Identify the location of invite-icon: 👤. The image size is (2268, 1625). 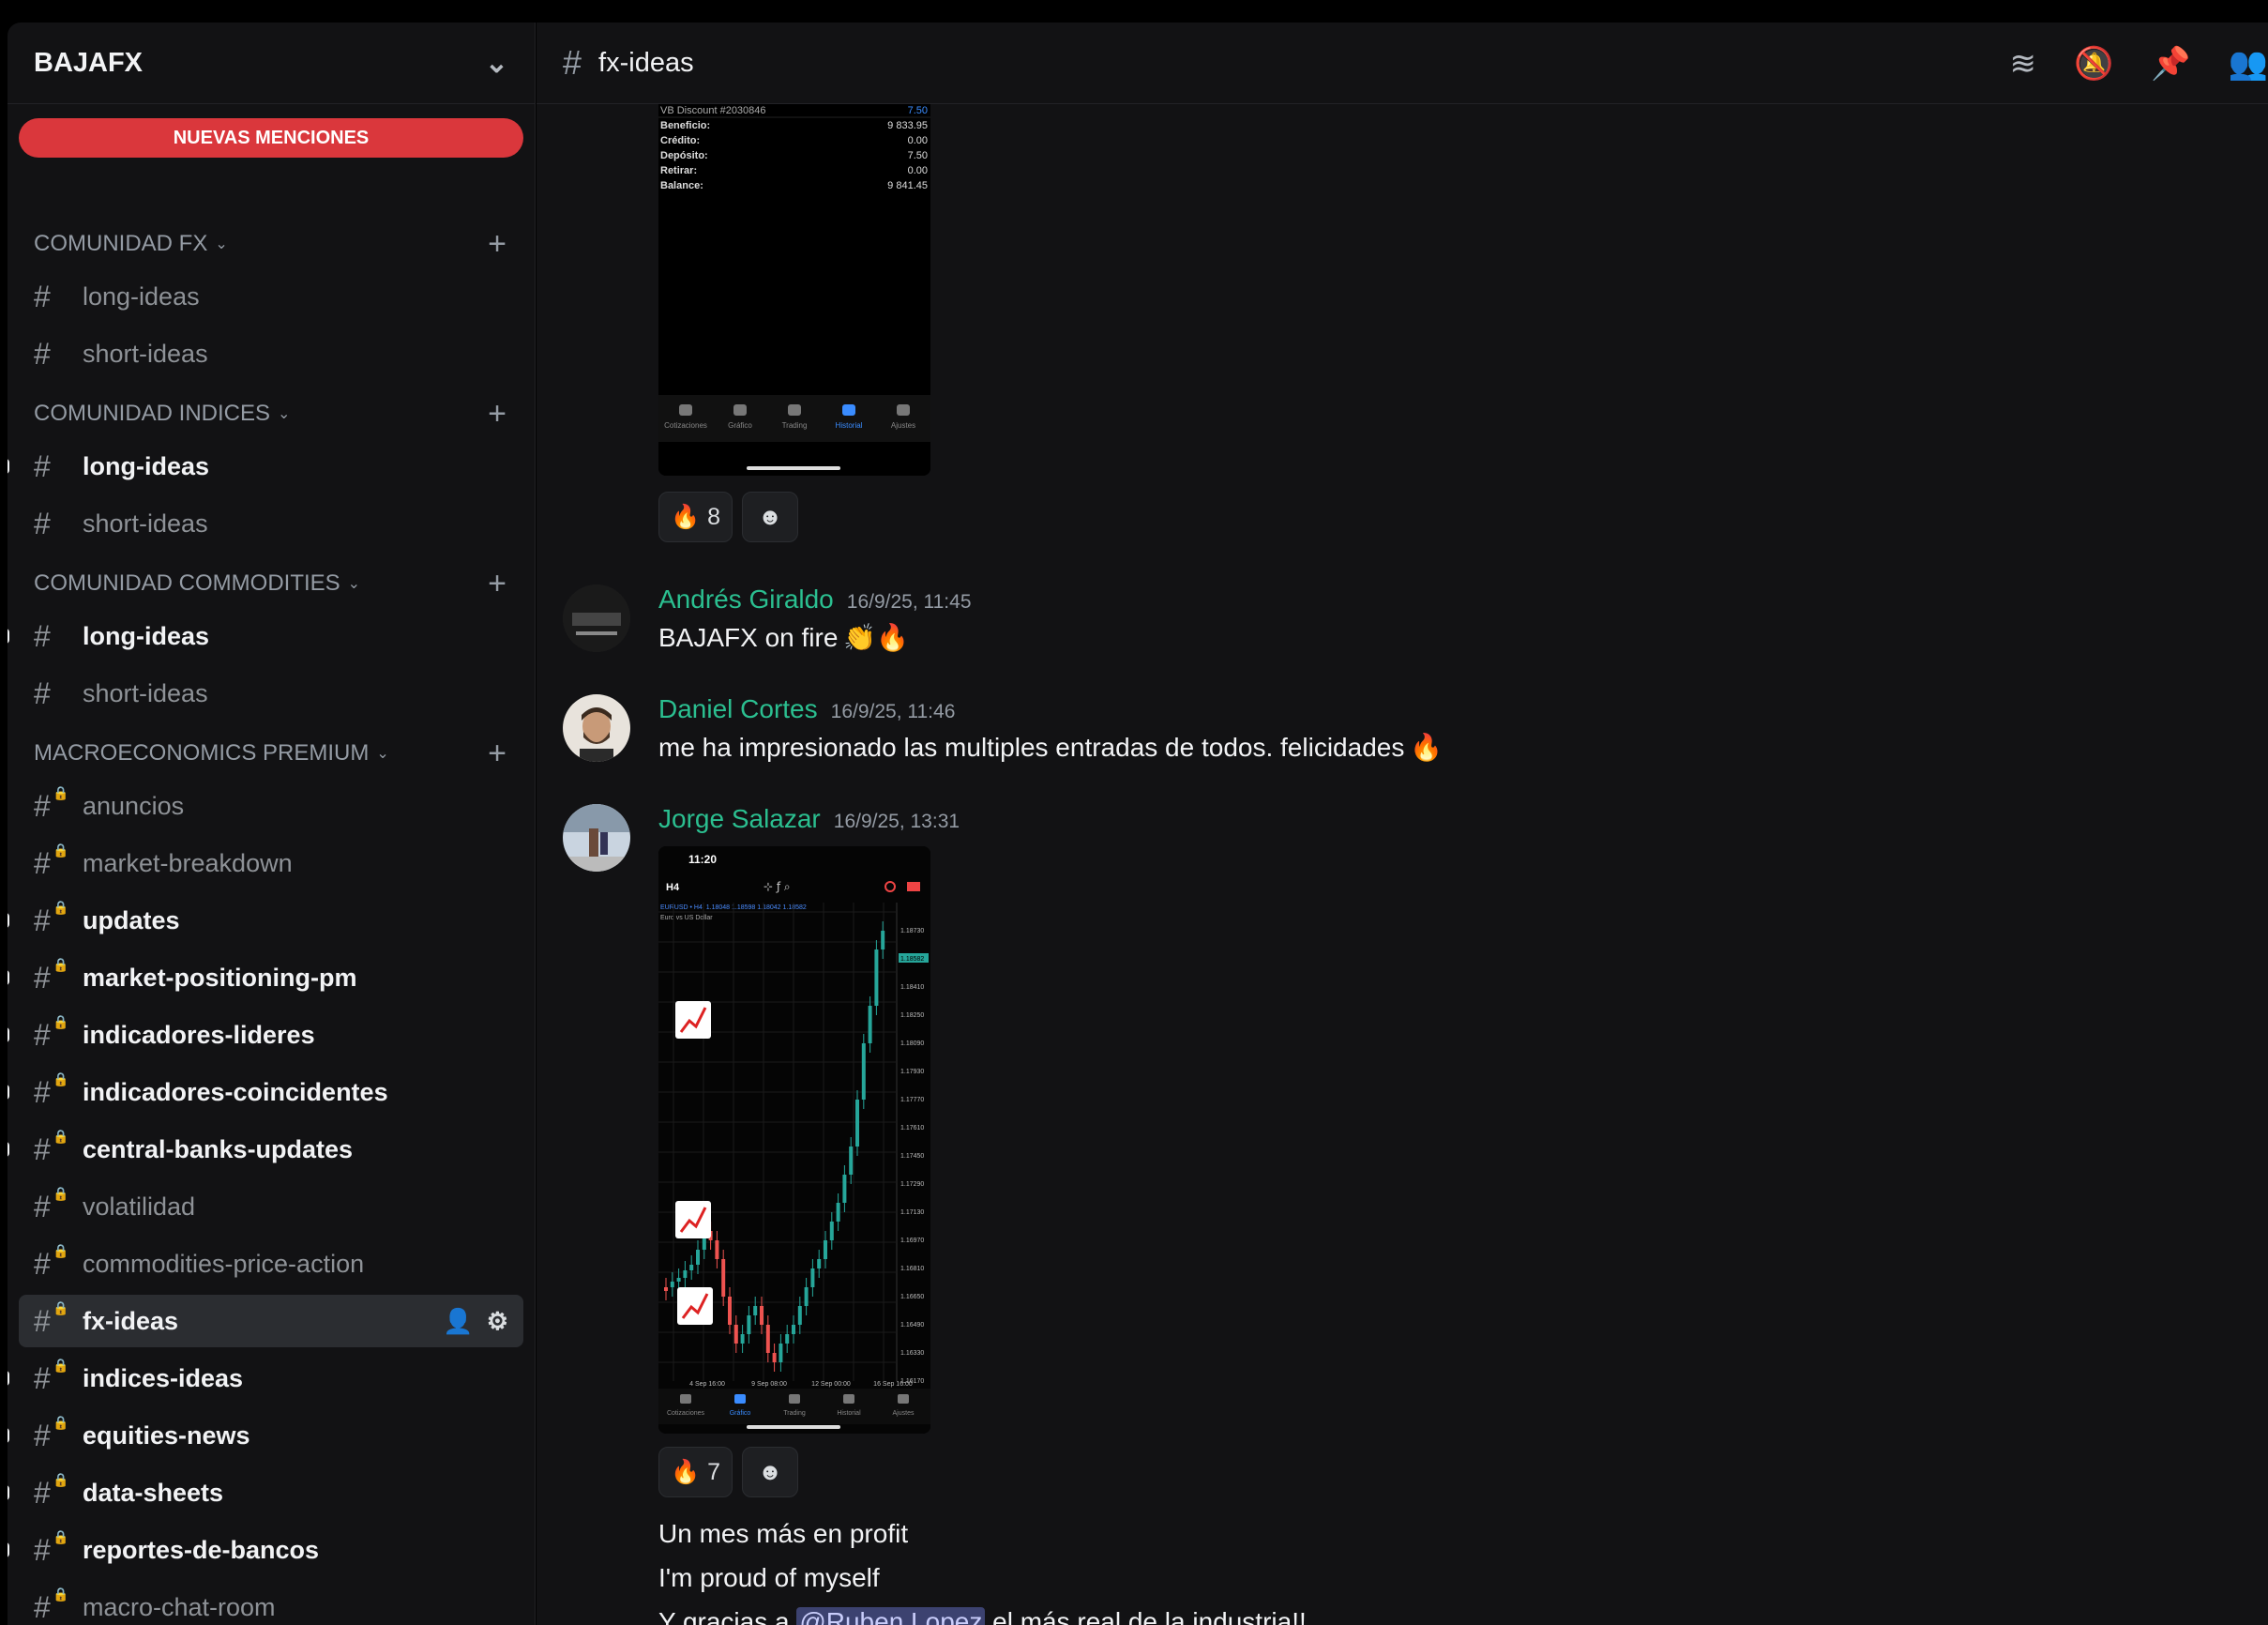
(458, 1321).